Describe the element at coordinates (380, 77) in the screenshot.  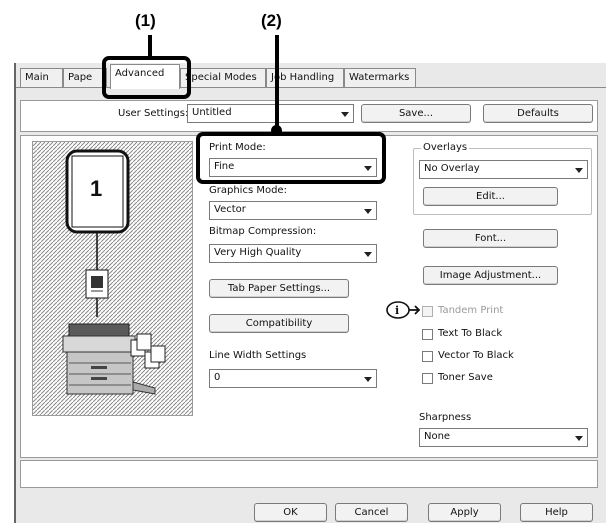
I see `tab-watermarks: Watermarks` at that location.